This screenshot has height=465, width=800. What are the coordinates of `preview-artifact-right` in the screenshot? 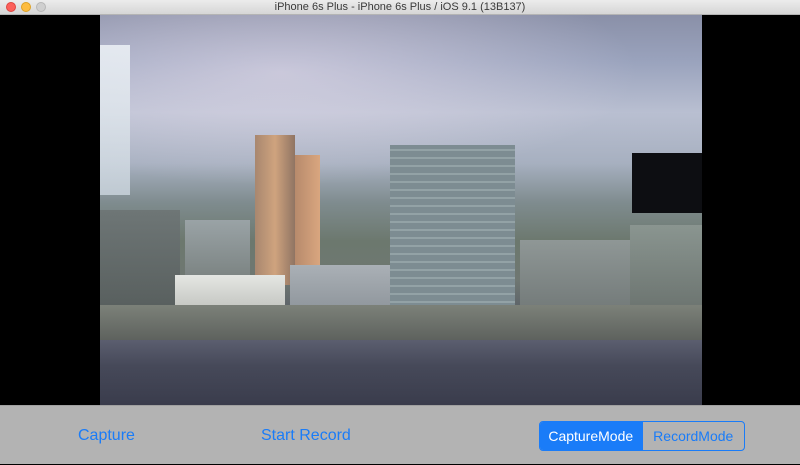 It's located at (667, 183).